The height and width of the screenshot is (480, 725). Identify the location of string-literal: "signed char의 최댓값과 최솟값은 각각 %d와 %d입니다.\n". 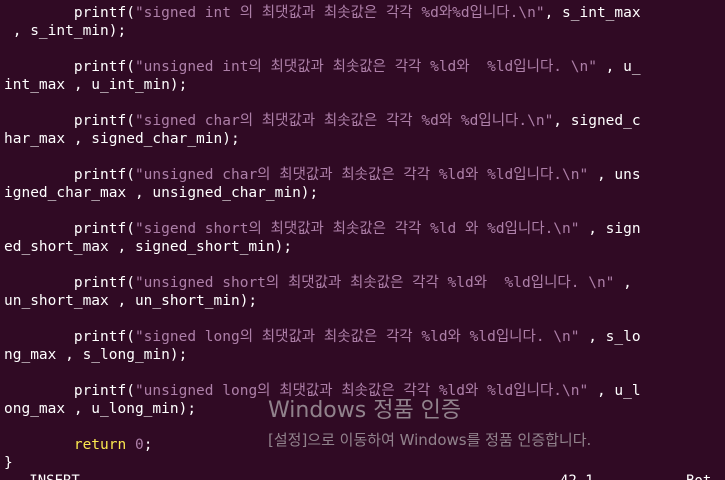
(344, 121).